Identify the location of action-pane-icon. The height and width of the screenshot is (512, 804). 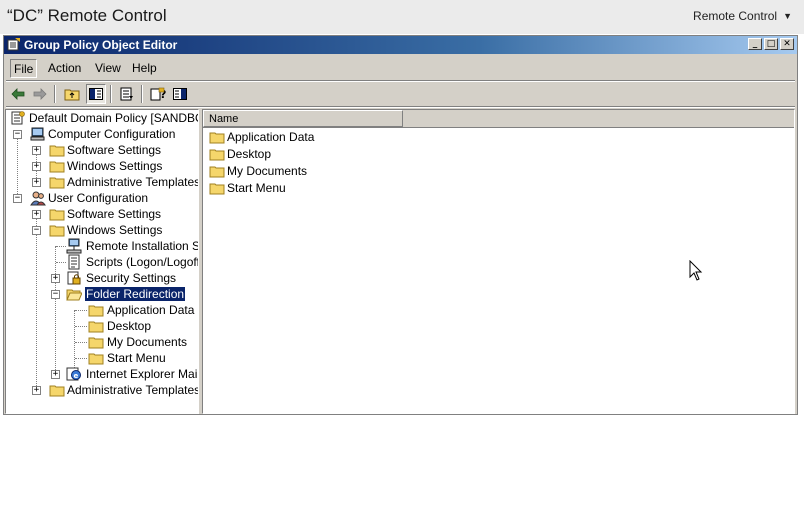
(180, 94).